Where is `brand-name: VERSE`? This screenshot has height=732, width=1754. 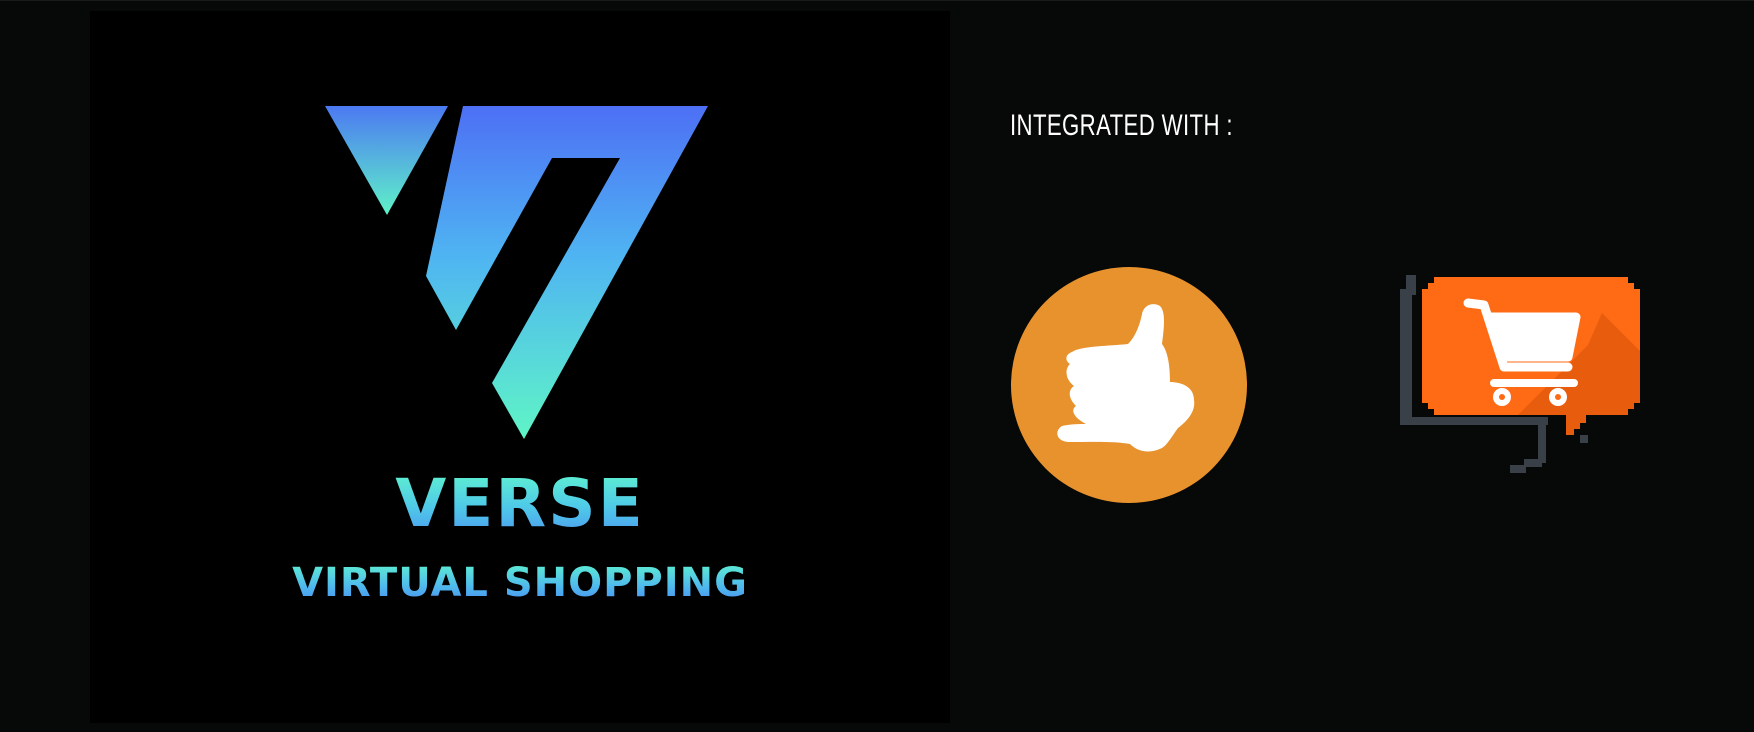 brand-name: VERSE is located at coordinates (520, 504).